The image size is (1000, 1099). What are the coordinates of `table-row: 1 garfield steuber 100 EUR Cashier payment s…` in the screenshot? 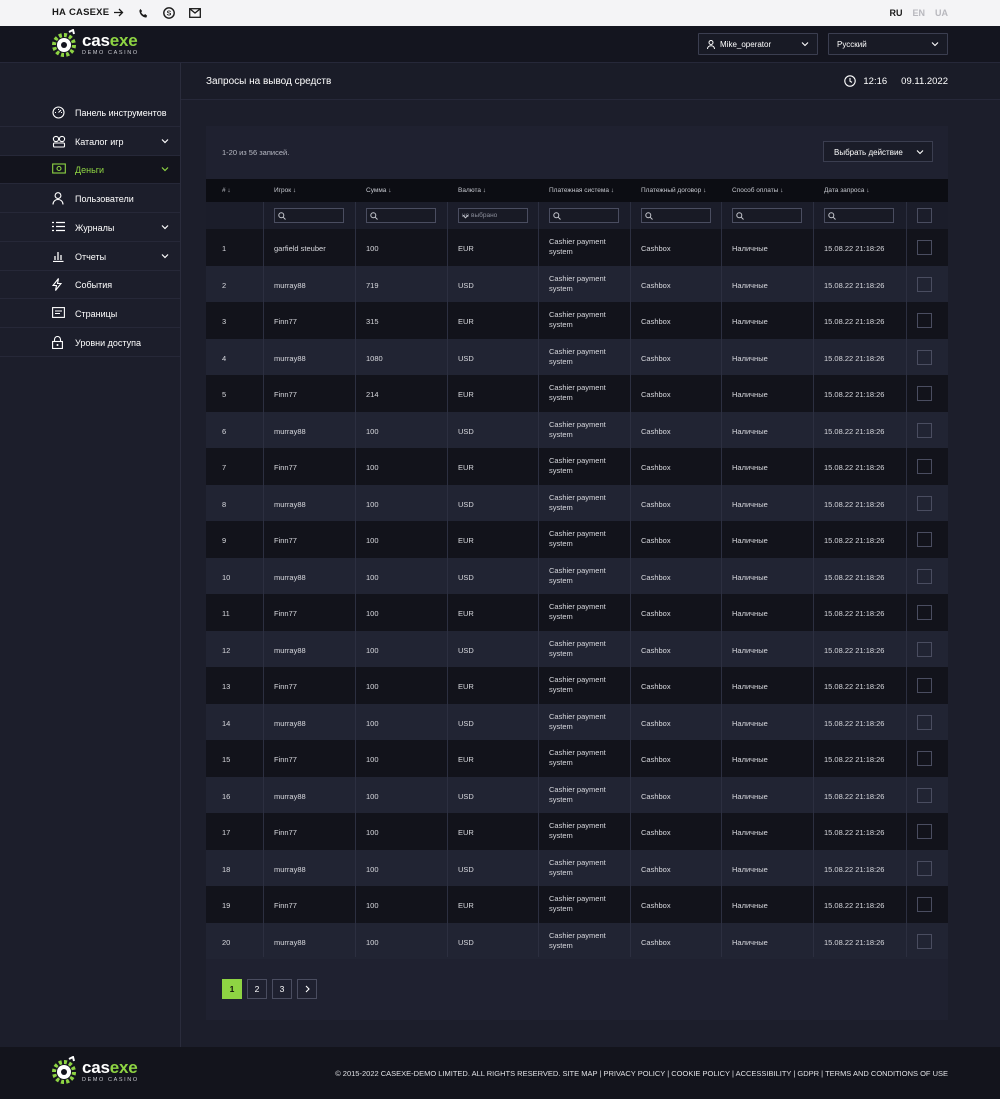 It's located at (577, 247).